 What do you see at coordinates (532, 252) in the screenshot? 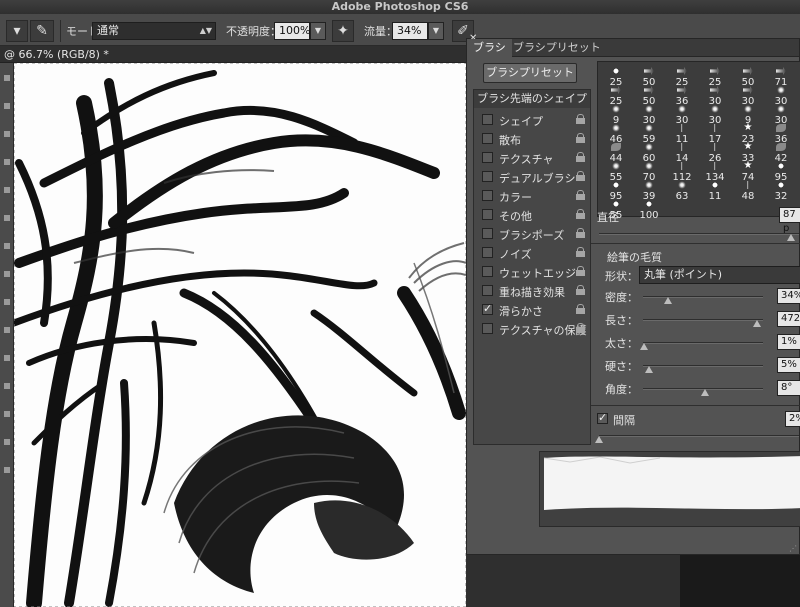
I see `option-noise: ノイズ` at bounding box center [532, 252].